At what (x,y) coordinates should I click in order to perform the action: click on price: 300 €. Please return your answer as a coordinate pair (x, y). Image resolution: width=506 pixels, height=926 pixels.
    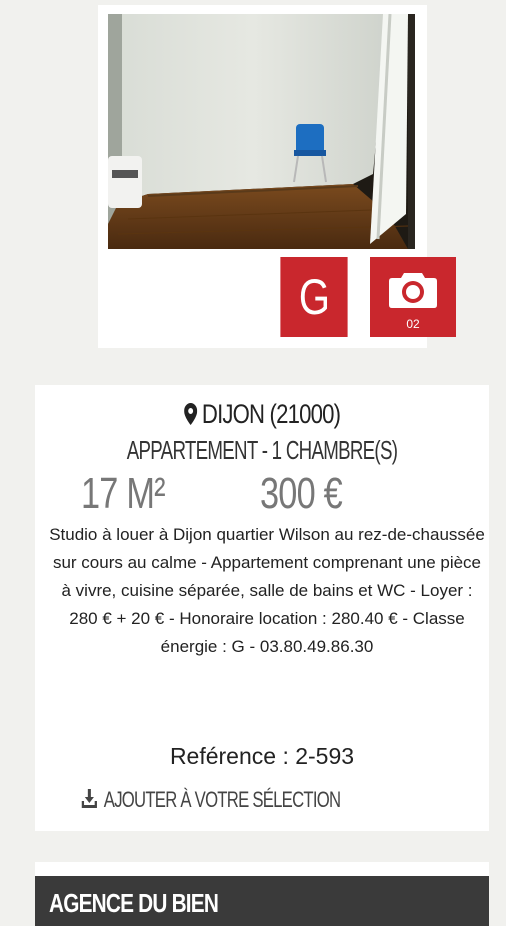
    Looking at the image, I should click on (301, 493).